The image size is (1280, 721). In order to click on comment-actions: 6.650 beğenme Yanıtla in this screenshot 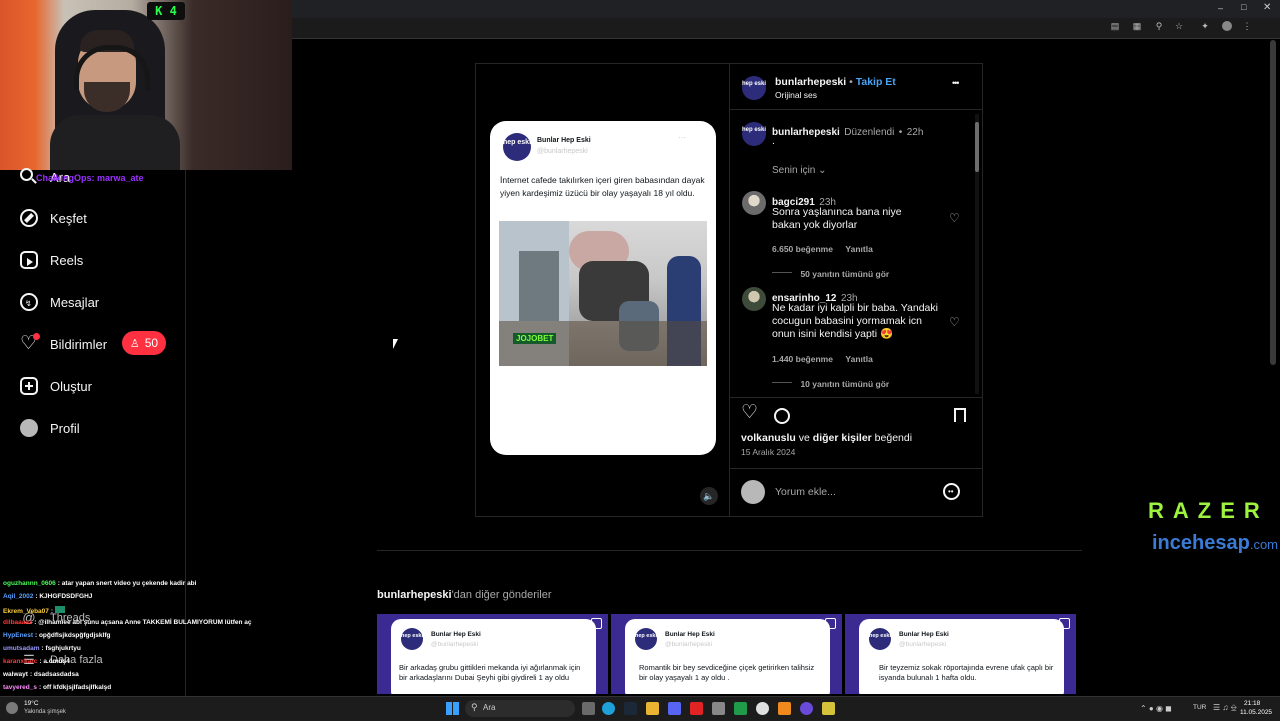, I will do `click(822, 248)`.